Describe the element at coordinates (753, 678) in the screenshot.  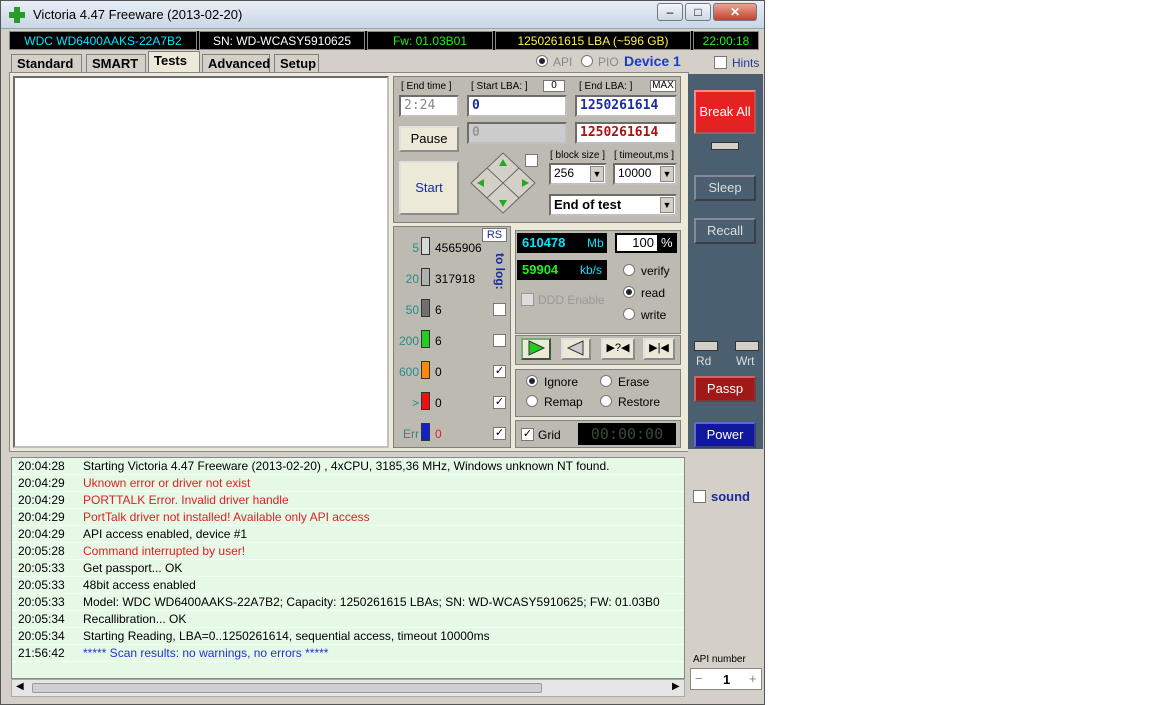
I see `plus-icon: +` at that location.